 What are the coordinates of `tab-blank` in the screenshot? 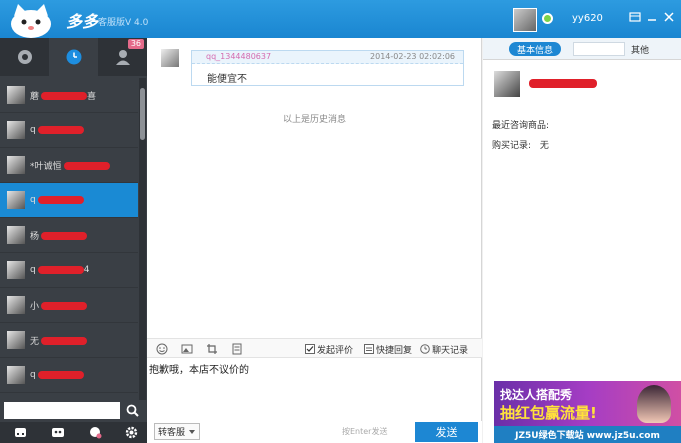 It's located at (599, 49).